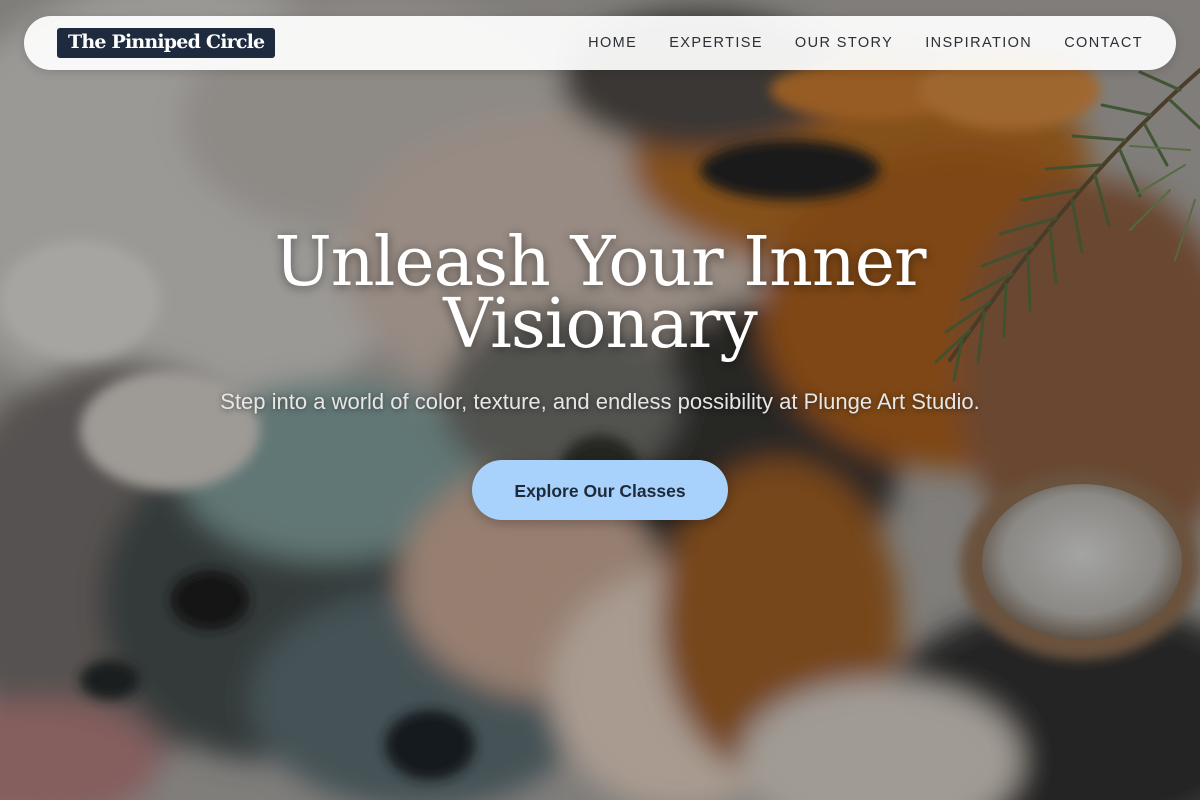 The width and height of the screenshot is (1200, 800). I want to click on hero-title: Unleash Your Inner Visionary, so click(600, 293).